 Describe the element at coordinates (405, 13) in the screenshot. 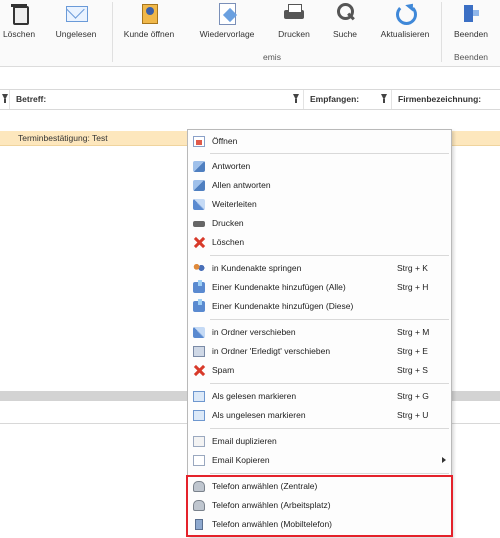

I see `refresh-icon` at that location.